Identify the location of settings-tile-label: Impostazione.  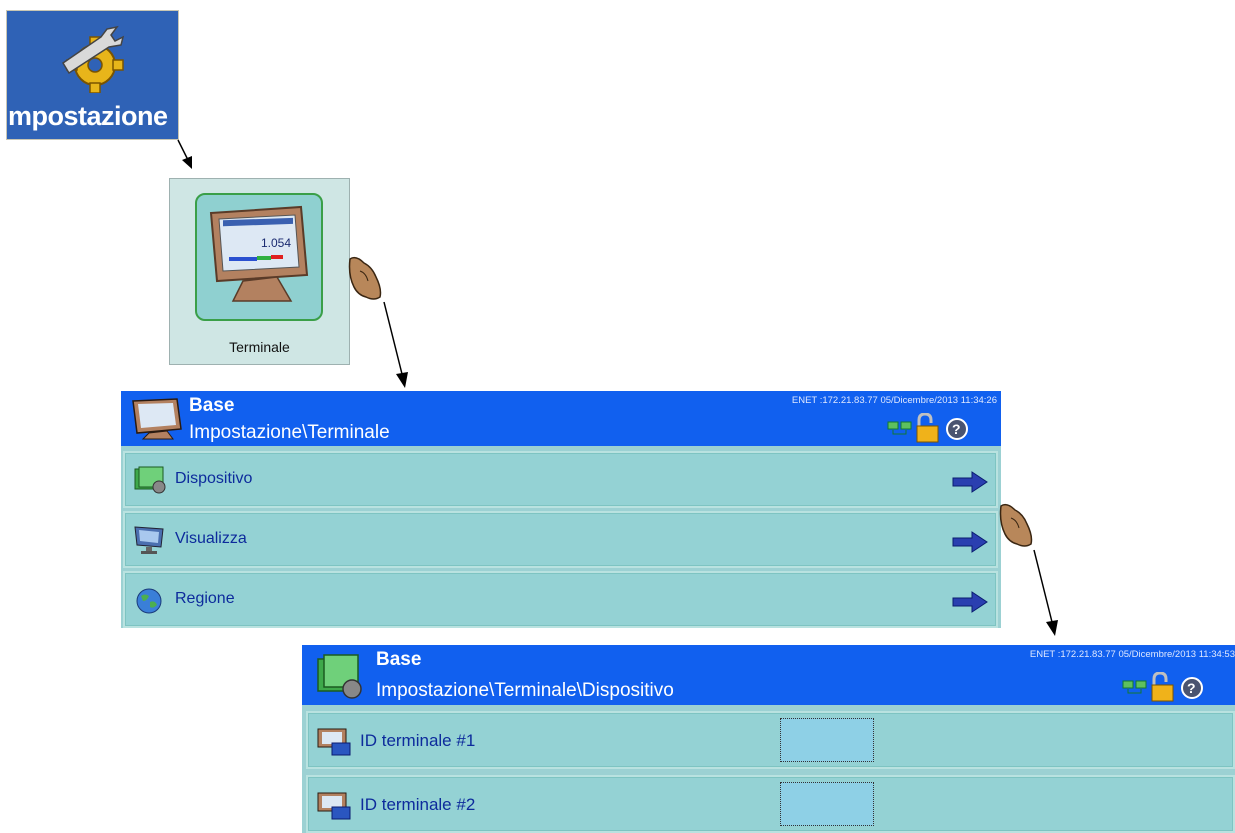
(87, 116).